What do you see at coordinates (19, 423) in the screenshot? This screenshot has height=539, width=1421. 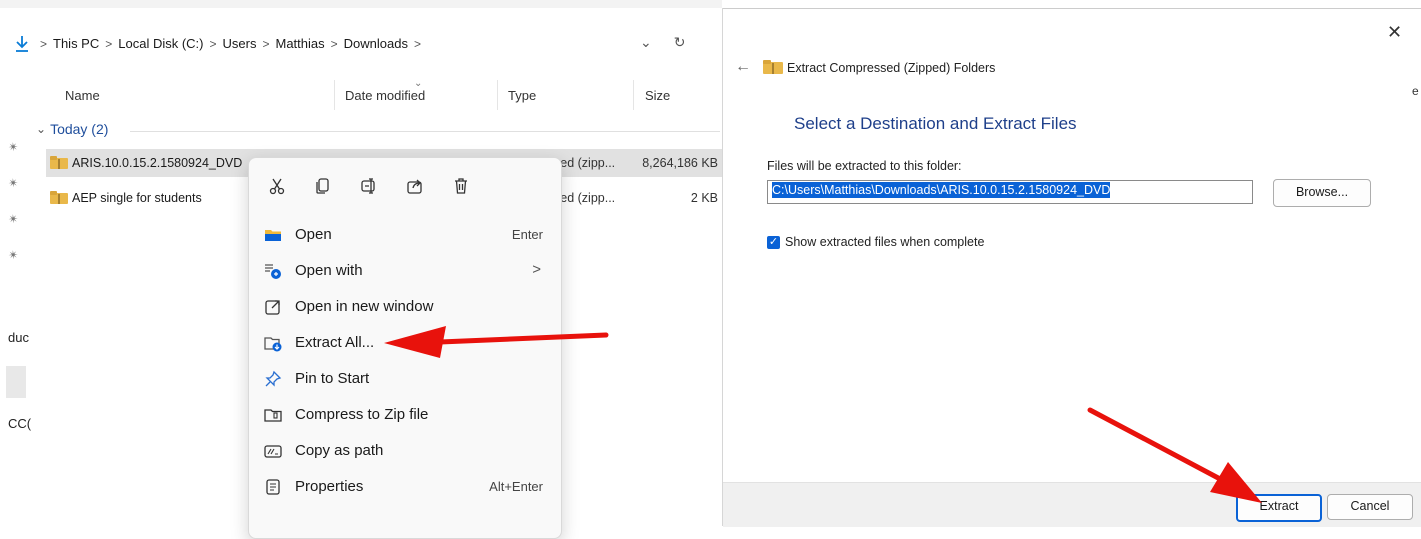 I see `nav-item-fragment: CC(` at bounding box center [19, 423].